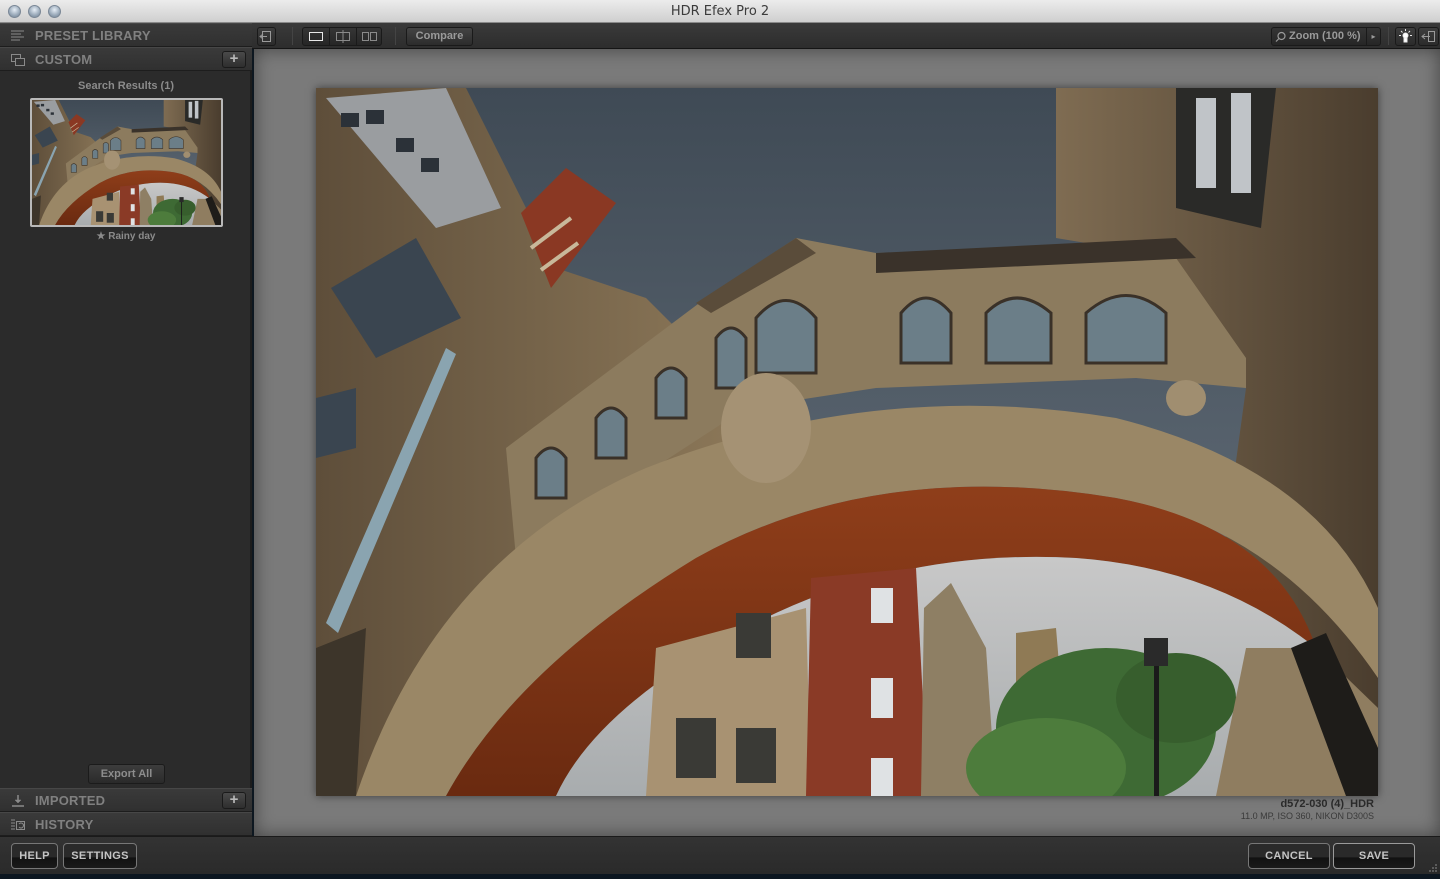  I want to click on loupe-brightness-icon, so click(1405, 36).